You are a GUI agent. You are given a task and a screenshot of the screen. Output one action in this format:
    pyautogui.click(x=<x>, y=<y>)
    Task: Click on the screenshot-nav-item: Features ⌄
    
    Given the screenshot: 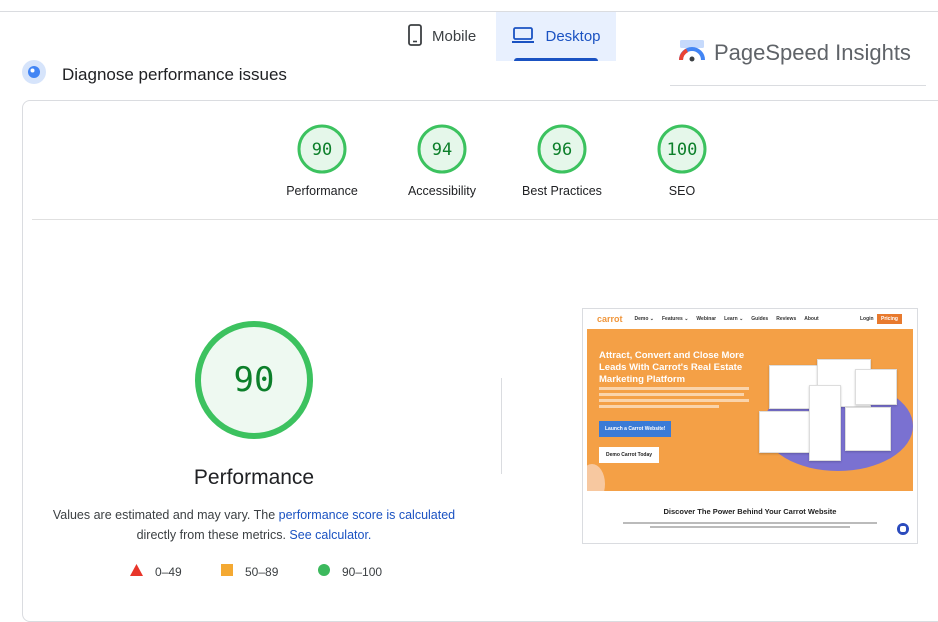 What is the action you would take?
    pyautogui.click(x=675, y=319)
    